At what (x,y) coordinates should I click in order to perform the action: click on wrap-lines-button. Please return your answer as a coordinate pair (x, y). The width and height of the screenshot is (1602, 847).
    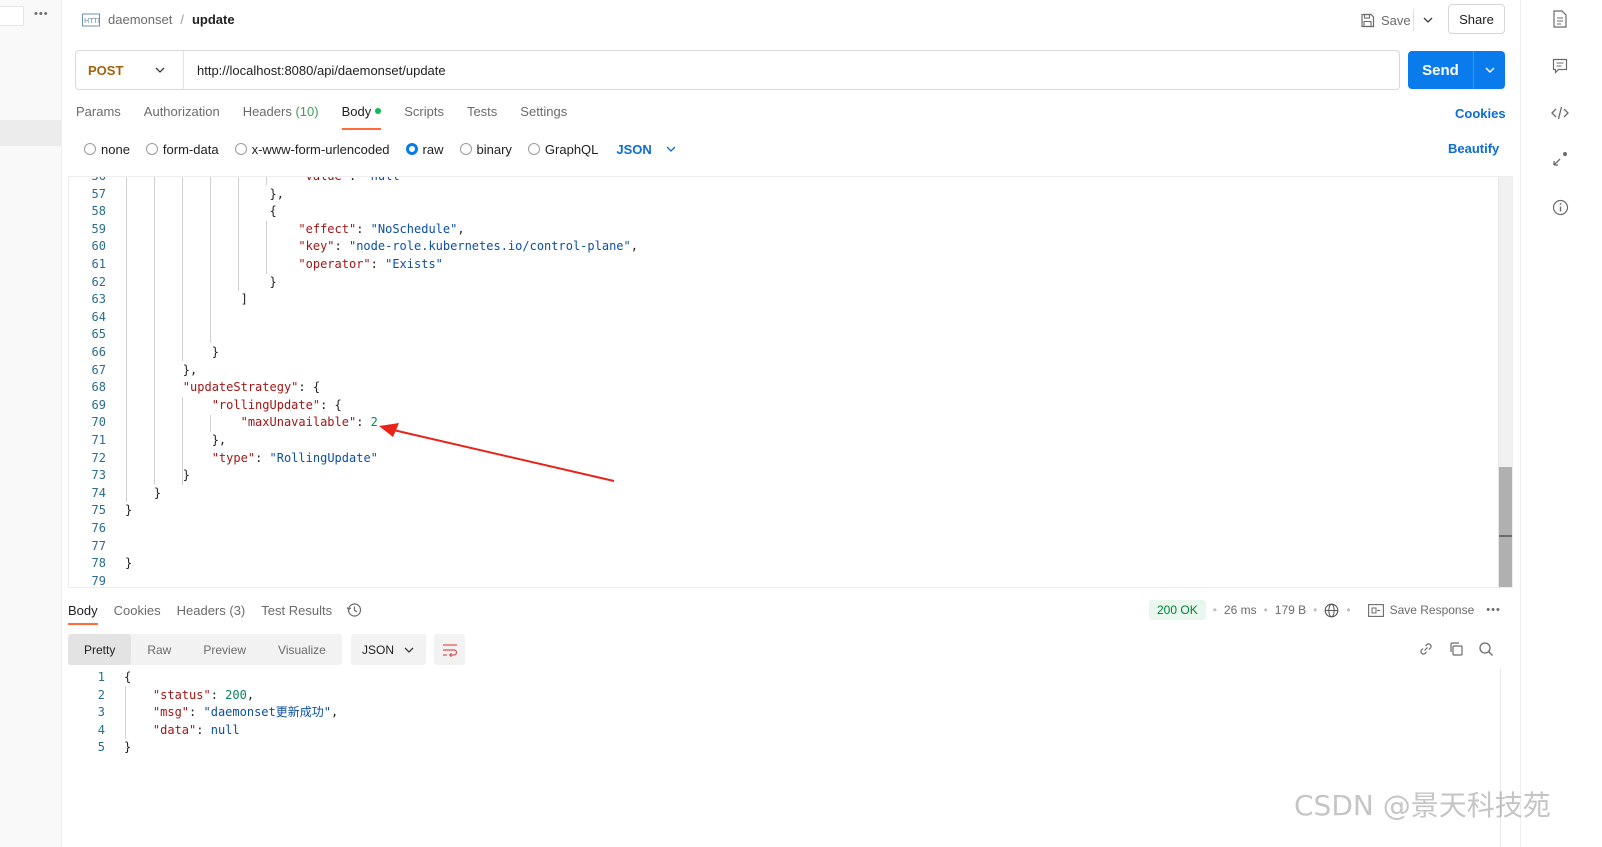
    Looking at the image, I should click on (449, 649).